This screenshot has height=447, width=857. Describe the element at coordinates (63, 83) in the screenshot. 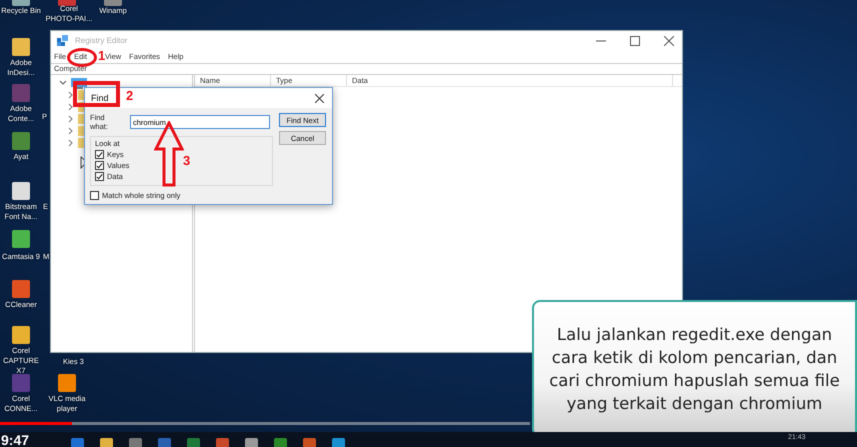

I see `collapse-icon` at that location.